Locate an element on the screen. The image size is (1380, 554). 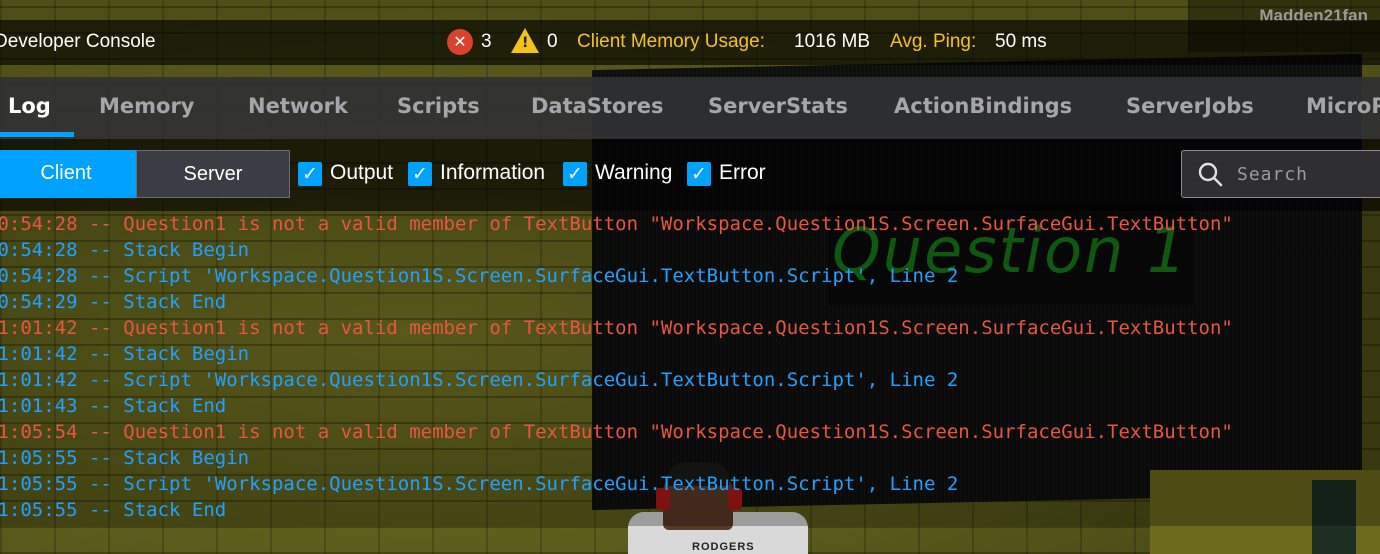
warning-count: 0 is located at coordinates (552, 41).